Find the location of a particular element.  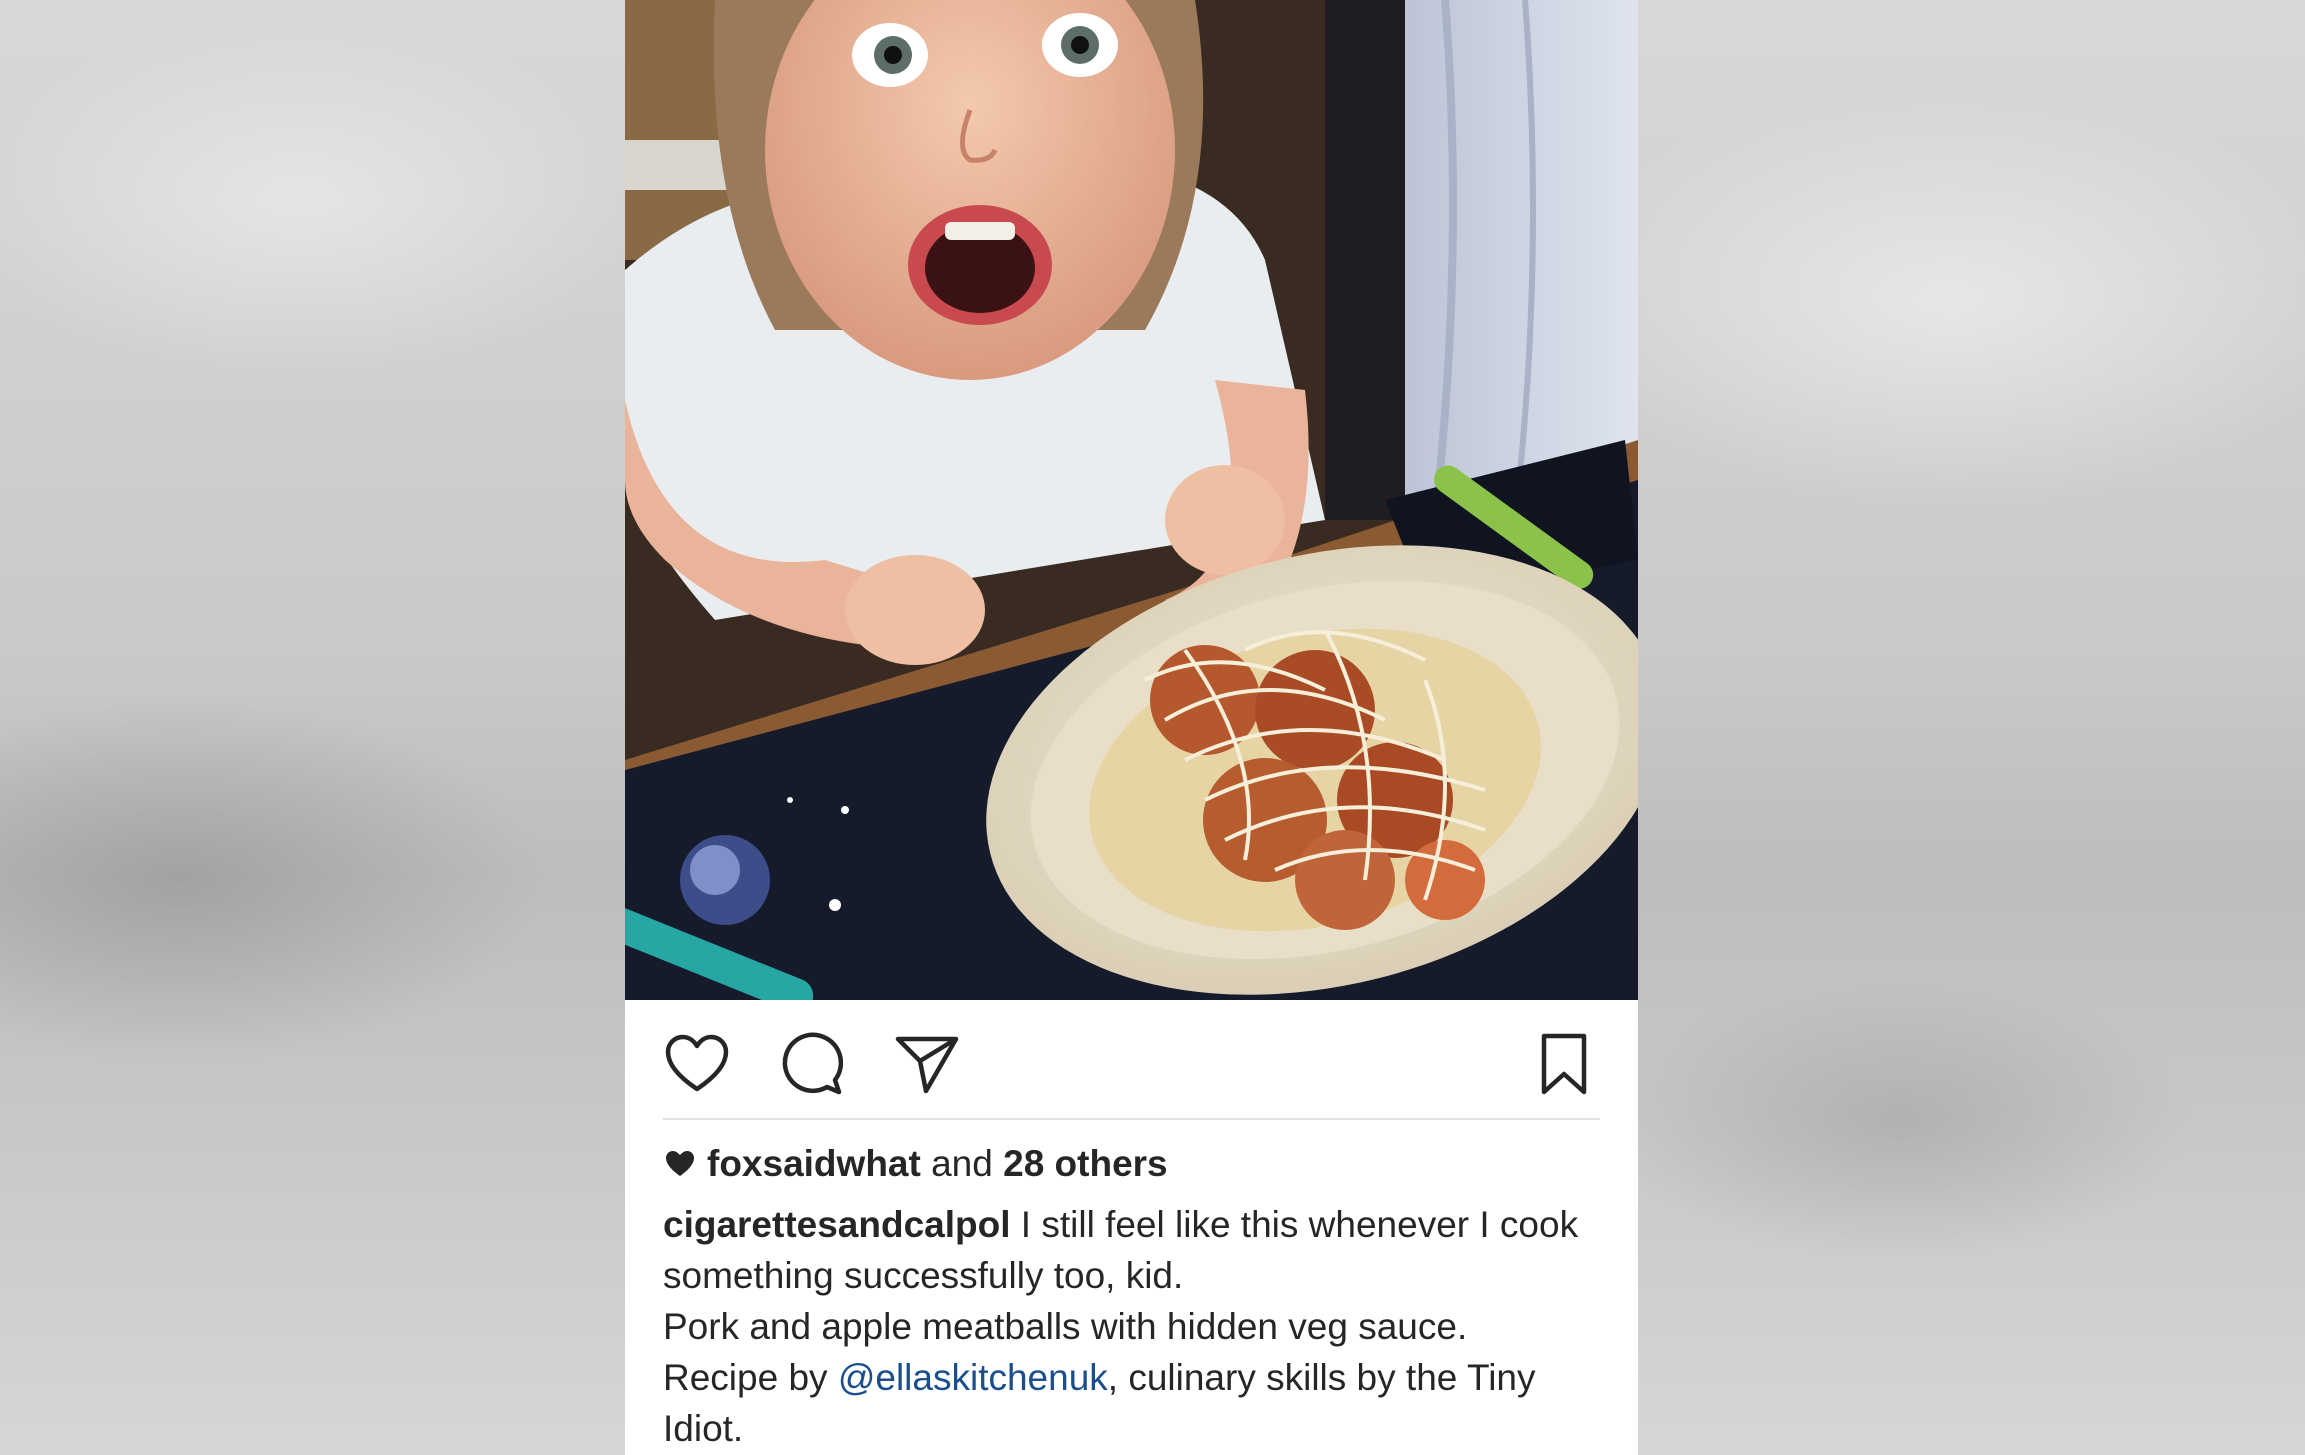

comment-bubble-icon is located at coordinates (812, 1063).